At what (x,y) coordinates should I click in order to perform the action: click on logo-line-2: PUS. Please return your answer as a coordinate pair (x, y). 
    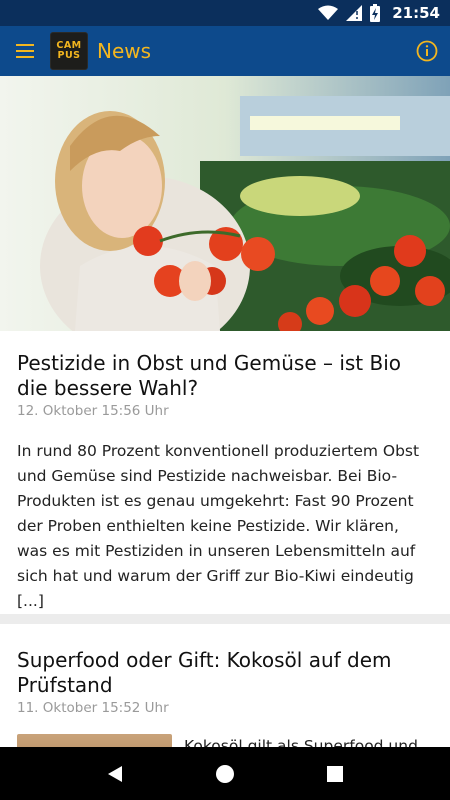
    Looking at the image, I should click on (69, 55).